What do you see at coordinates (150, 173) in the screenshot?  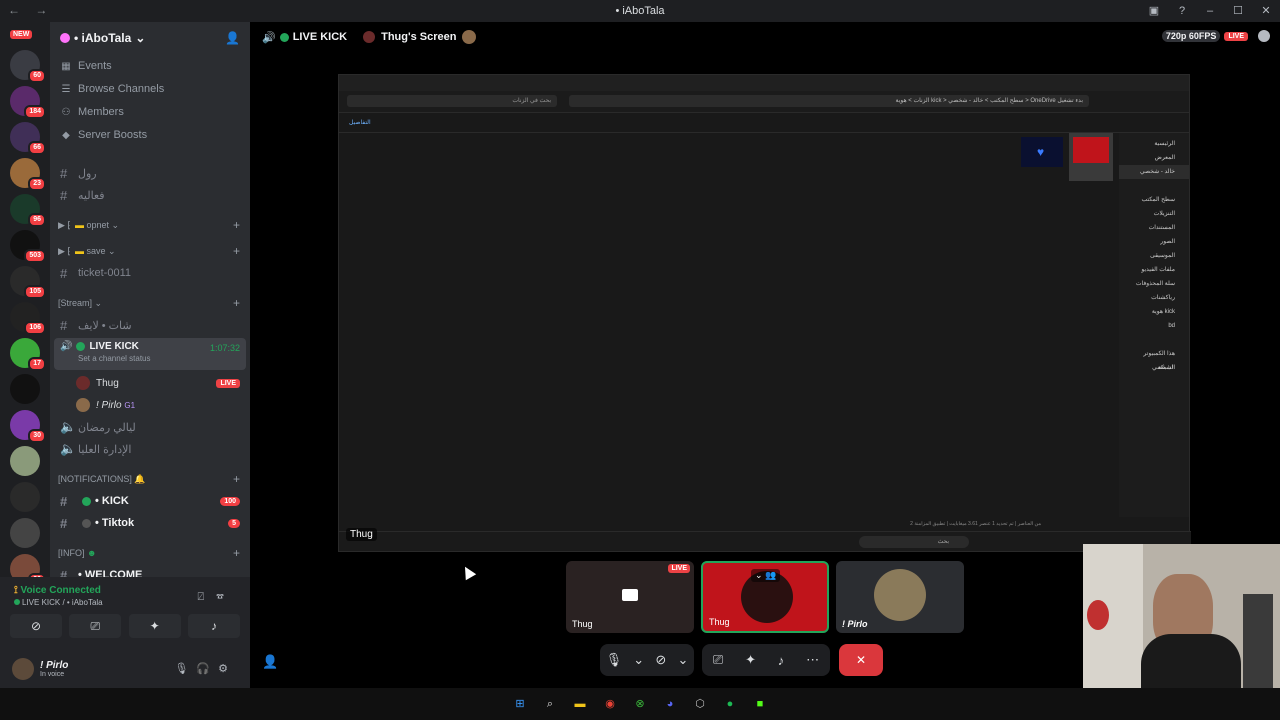 I see `channel-text: # رول` at bounding box center [150, 173].